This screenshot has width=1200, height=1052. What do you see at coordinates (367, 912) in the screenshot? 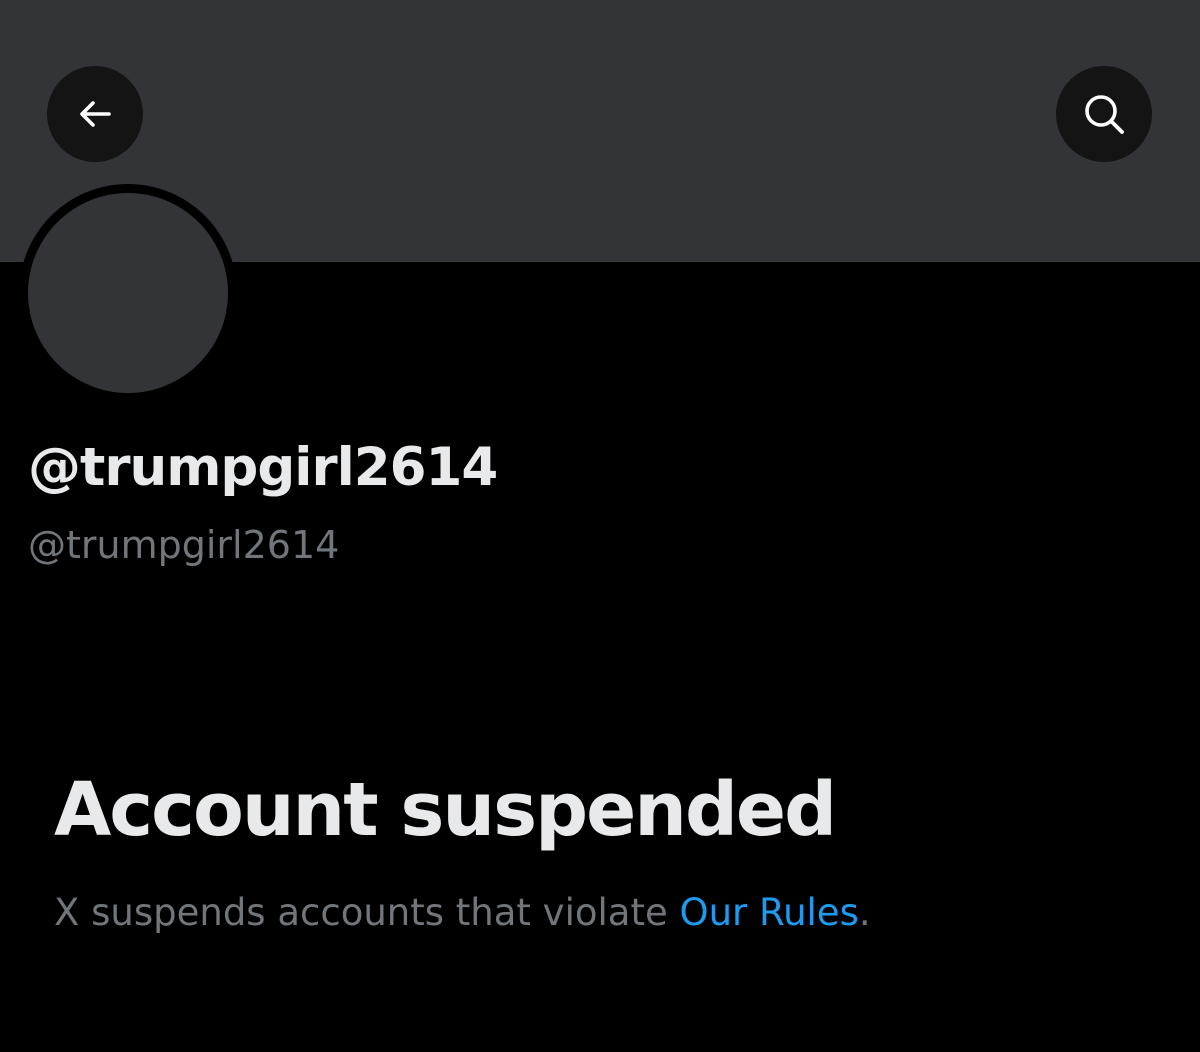
I see `suspended-description-text: X suspends accounts that violate` at bounding box center [367, 912].